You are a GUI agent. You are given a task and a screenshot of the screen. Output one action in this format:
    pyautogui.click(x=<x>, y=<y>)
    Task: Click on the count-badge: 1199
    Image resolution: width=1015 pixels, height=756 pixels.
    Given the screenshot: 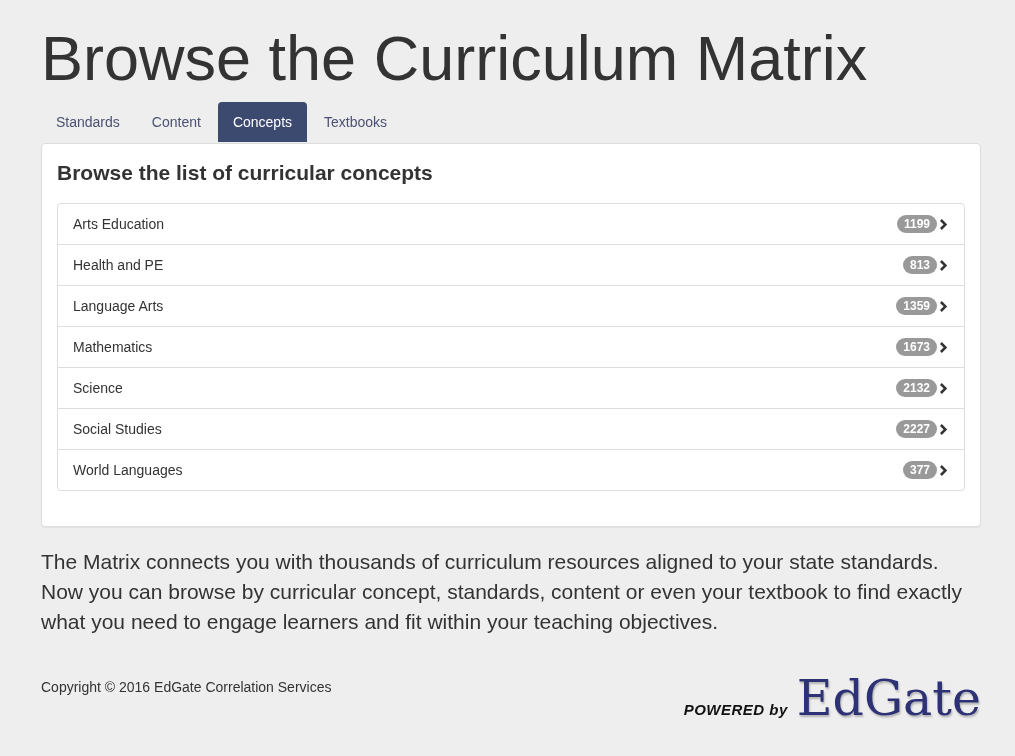 What is the action you would take?
    pyautogui.click(x=916, y=224)
    